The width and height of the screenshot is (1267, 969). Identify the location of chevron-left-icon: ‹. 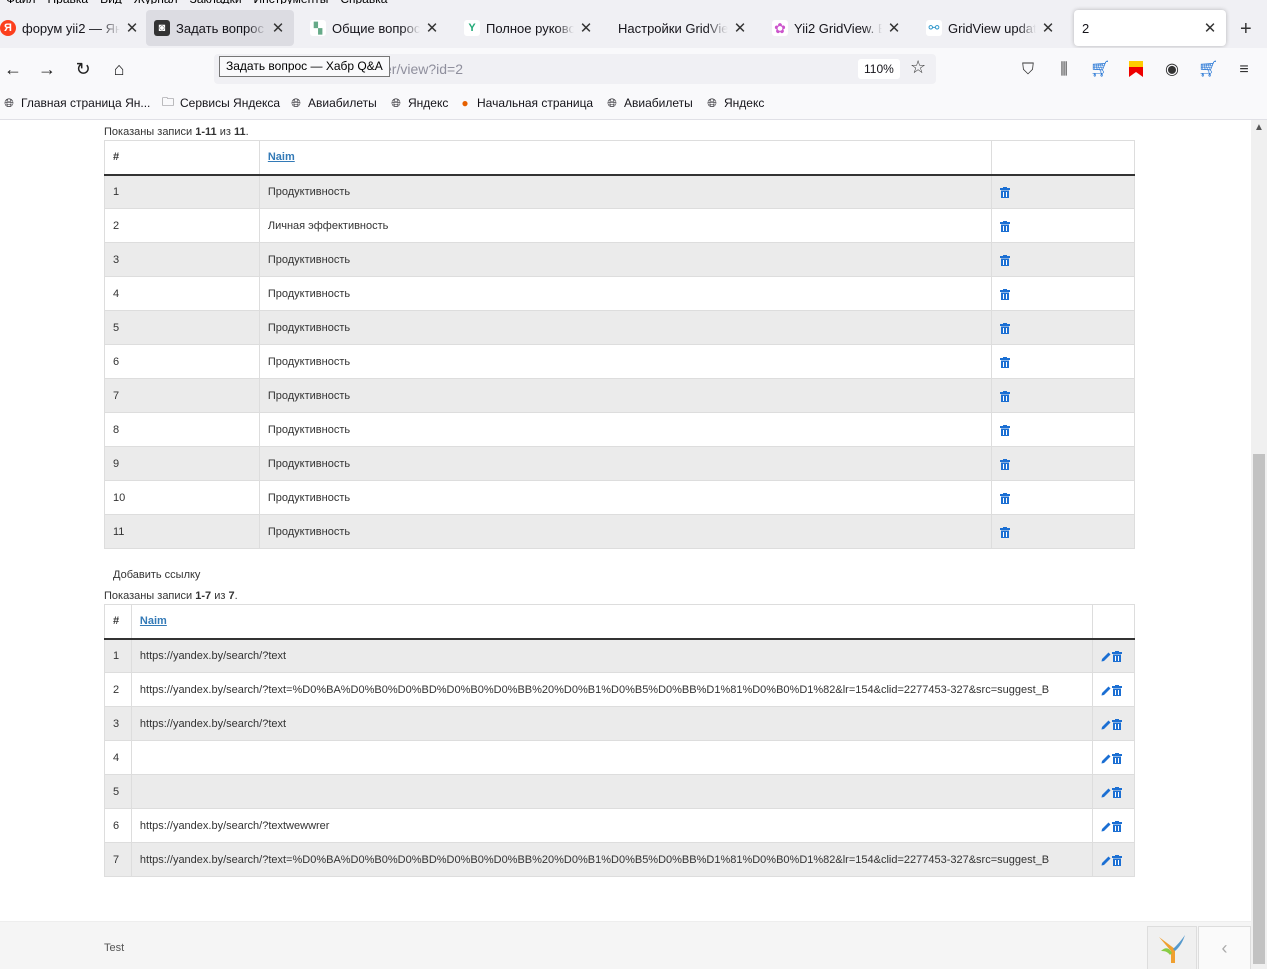
(1224, 947).